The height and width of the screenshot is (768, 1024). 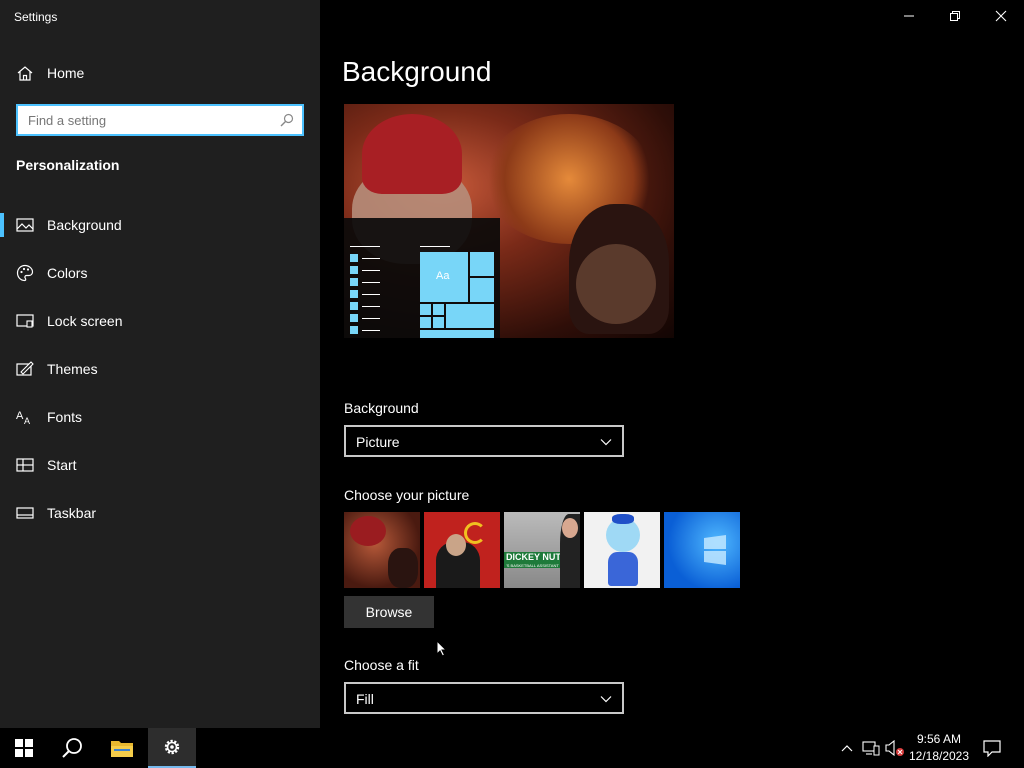 I want to click on preview-creature-face, so click(x=616, y=284).